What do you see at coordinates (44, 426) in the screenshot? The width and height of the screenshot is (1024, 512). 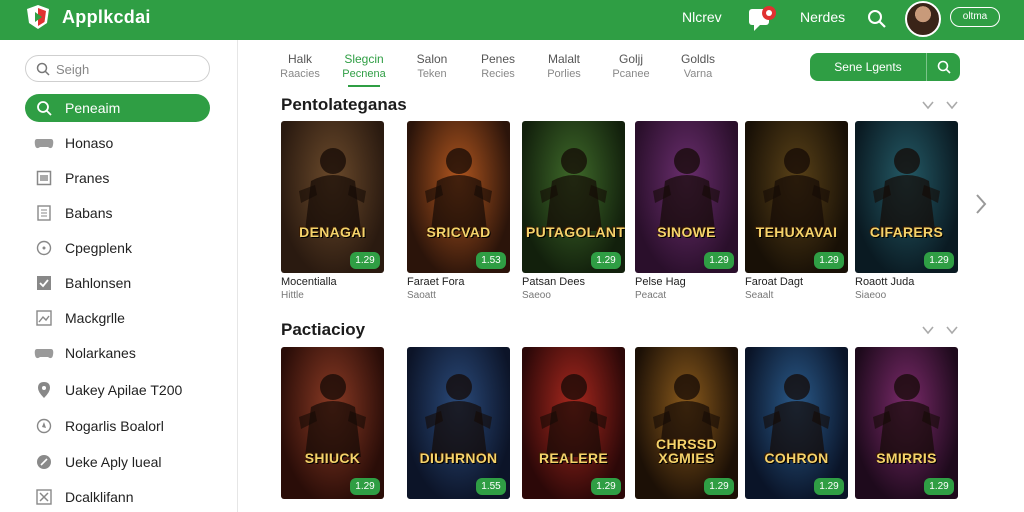 I see `compass-icon` at bounding box center [44, 426].